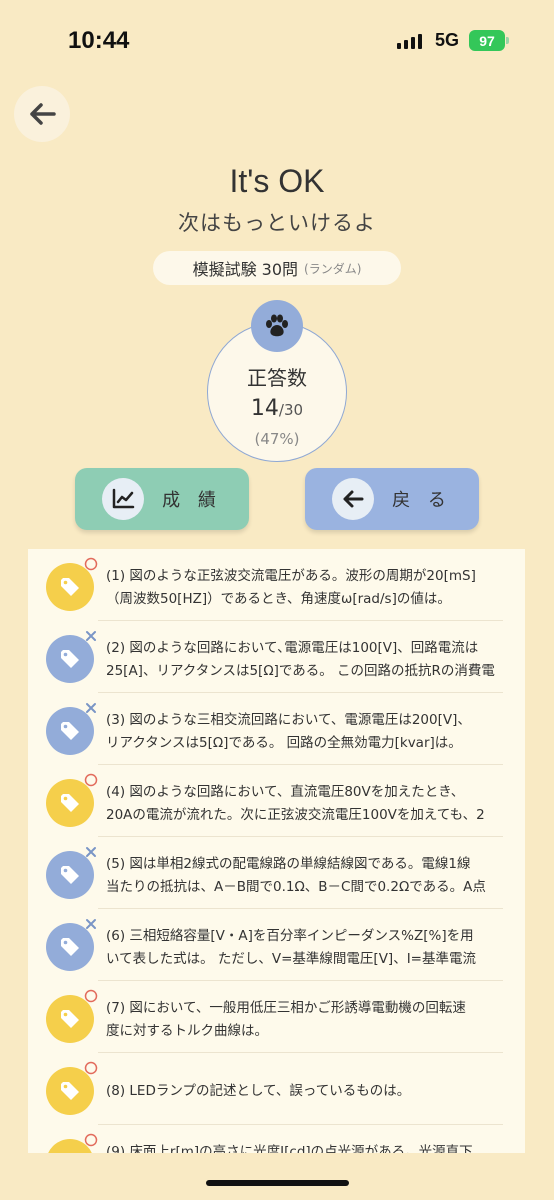 The height and width of the screenshot is (1200, 554). I want to click on home-indicator, so click(277, 1183).